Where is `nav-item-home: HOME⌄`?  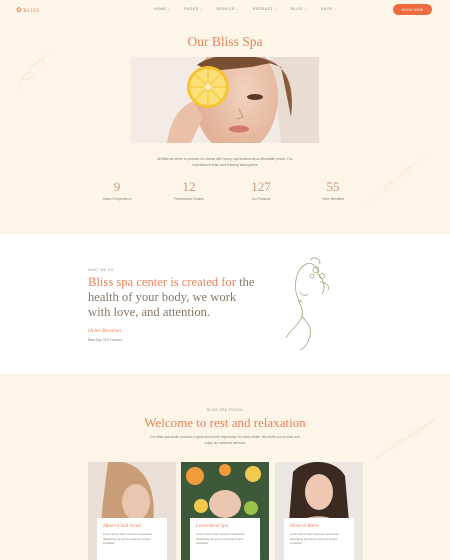
nav-item-home: HOME⌄ is located at coordinates (162, 9).